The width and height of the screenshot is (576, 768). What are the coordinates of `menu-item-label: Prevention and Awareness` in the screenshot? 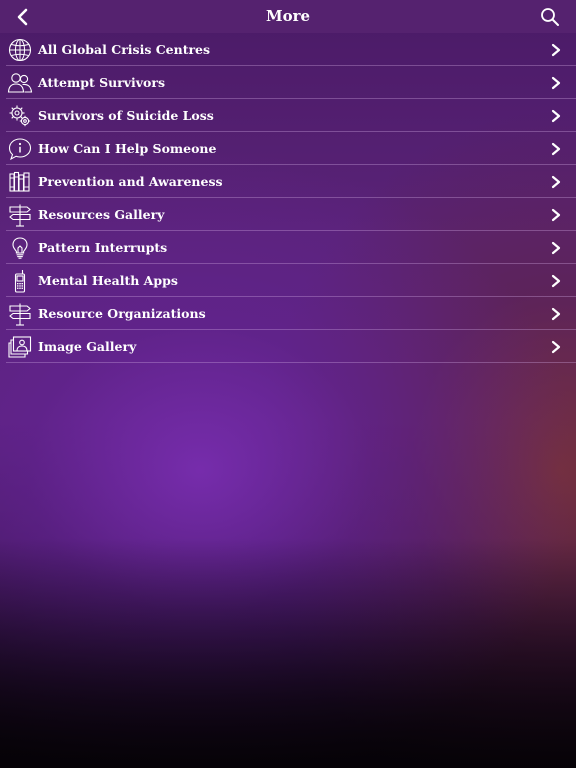 It's located at (130, 181).